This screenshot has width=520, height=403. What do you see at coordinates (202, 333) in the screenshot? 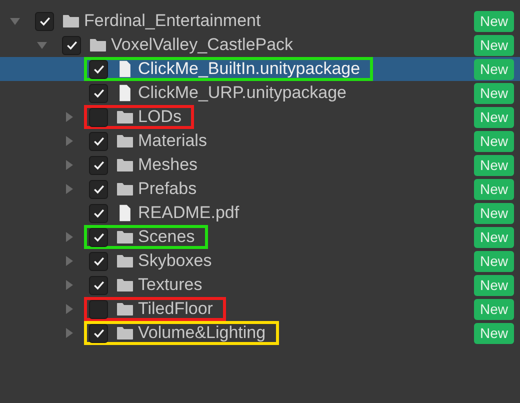
I see `item-label: Volume&Lighting` at bounding box center [202, 333].